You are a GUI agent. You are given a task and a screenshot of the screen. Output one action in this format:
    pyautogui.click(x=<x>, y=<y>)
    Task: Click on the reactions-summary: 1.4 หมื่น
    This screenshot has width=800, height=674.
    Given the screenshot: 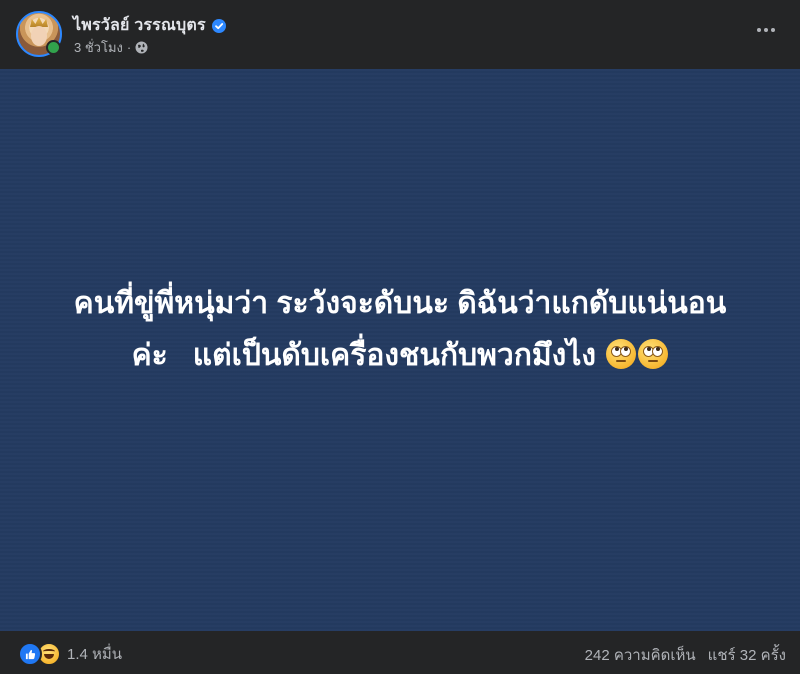 What is the action you would take?
    pyautogui.click(x=70, y=654)
    